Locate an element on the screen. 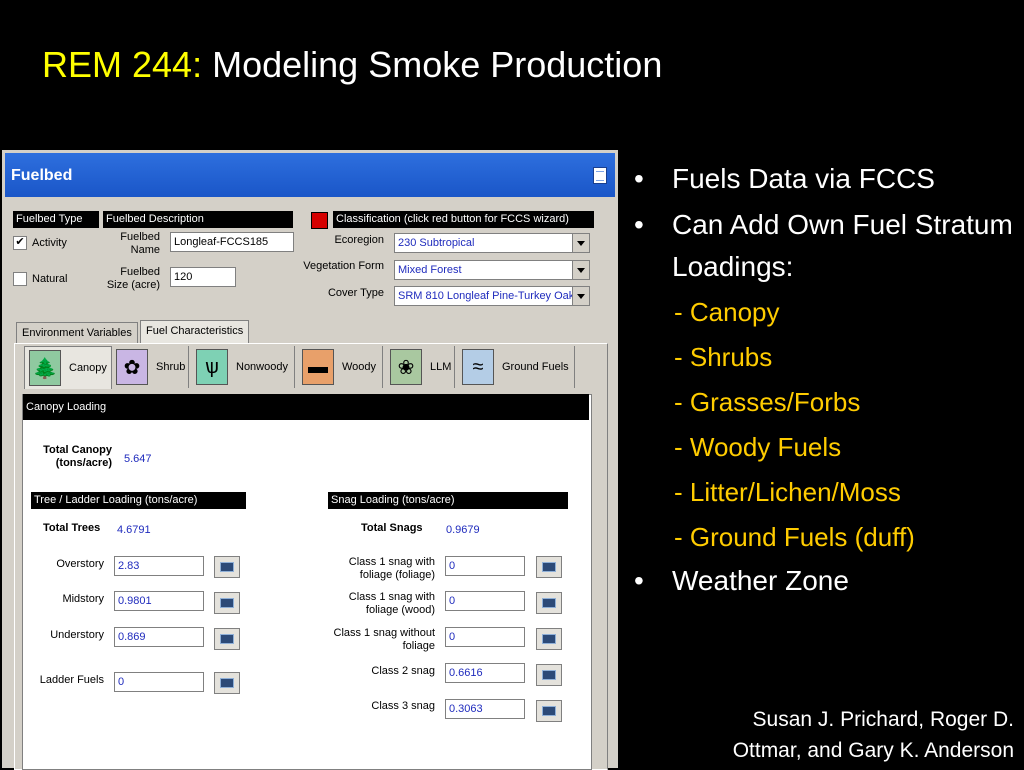 This screenshot has height=770, width=1024. tree-icon: 🌲 is located at coordinates (45, 368).